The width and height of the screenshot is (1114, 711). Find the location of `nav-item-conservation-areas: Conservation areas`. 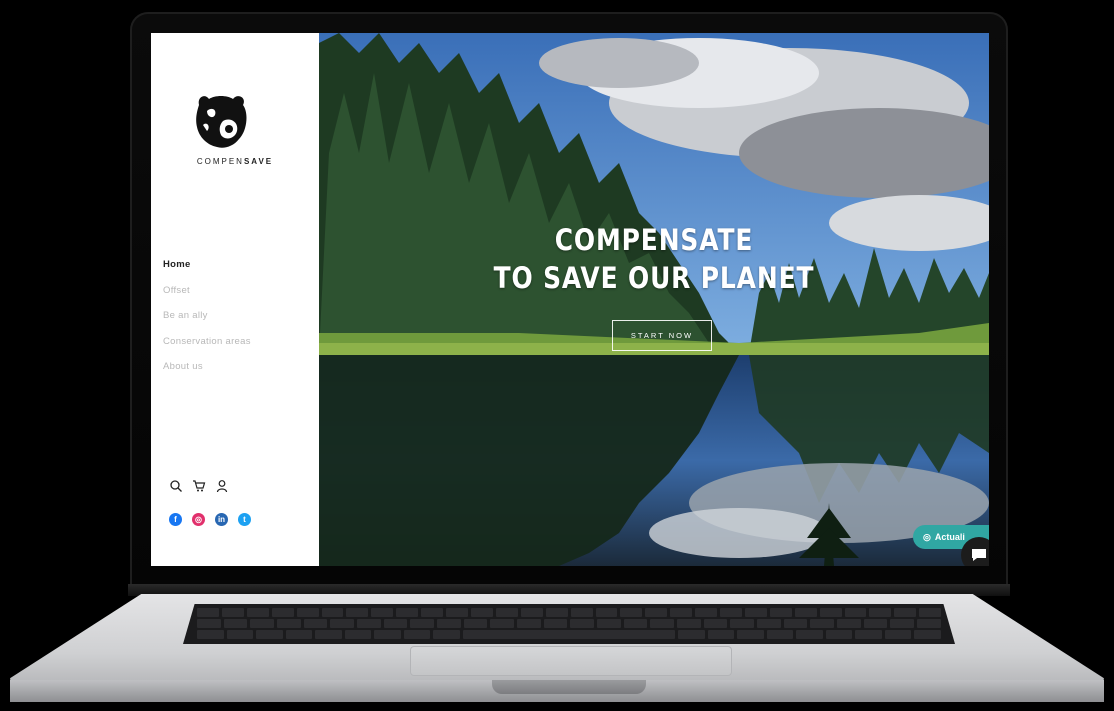

nav-item-conservation-areas: Conservation areas is located at coordinates (207, 349).